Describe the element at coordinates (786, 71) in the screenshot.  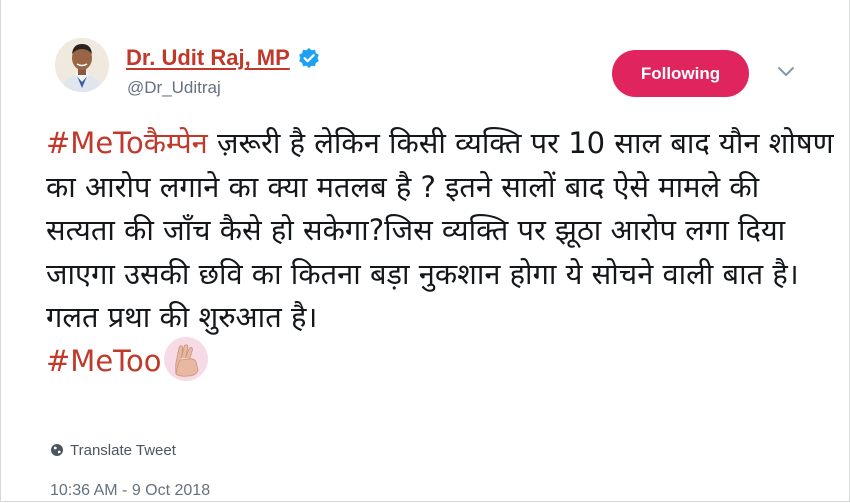
I see `chevron-down-icon` at that location.